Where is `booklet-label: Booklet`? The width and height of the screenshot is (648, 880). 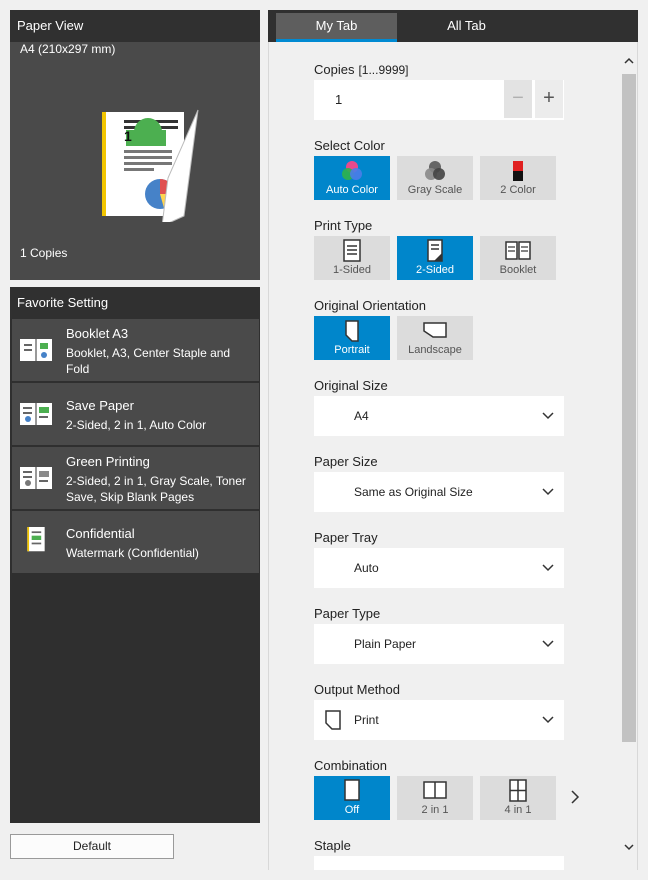 booklet-label: Booklet is located at coordinates (518, 270).